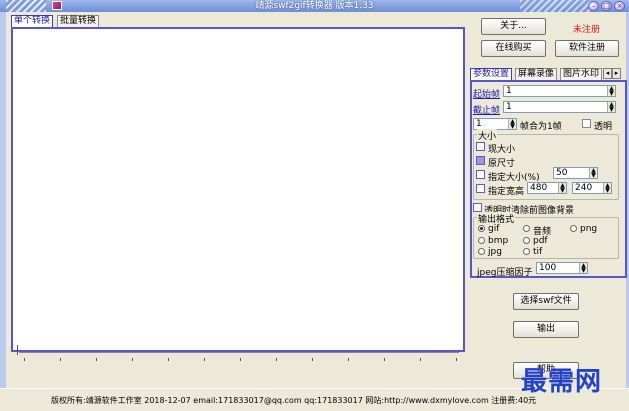  I want to click on tab-scroll-left: ◂, so click(607, 73).